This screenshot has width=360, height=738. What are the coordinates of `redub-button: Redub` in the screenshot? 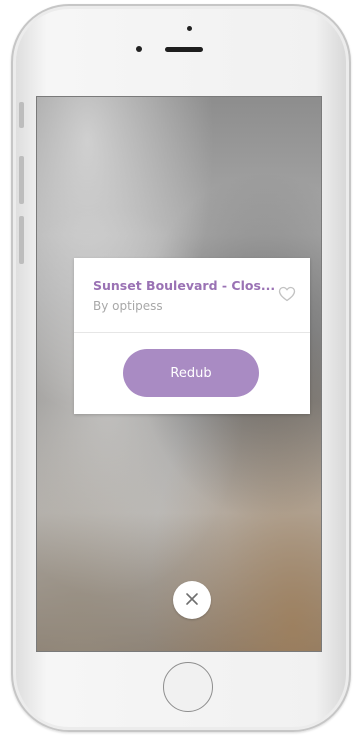 It's located at (191, 373).